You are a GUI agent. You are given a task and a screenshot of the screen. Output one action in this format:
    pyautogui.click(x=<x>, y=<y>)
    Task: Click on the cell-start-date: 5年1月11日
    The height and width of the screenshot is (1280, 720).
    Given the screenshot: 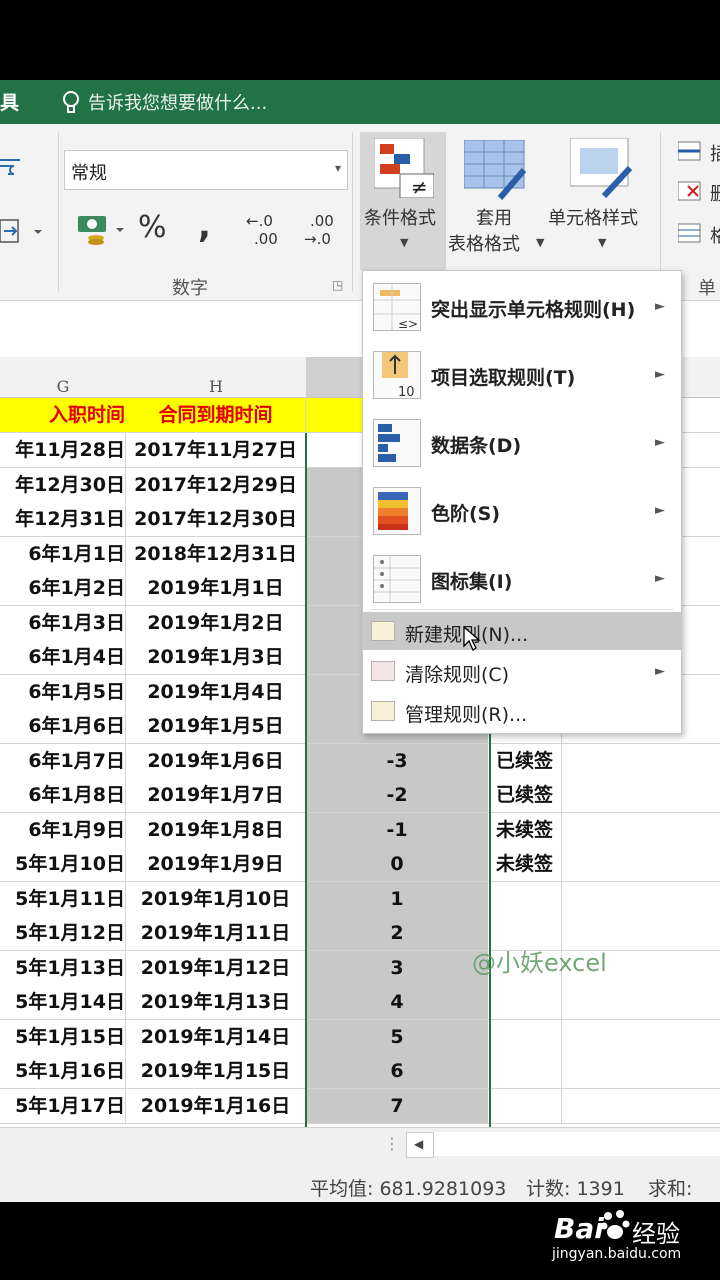 What is the action you would take?
    pyautogui.click(x=63, y=898)
    